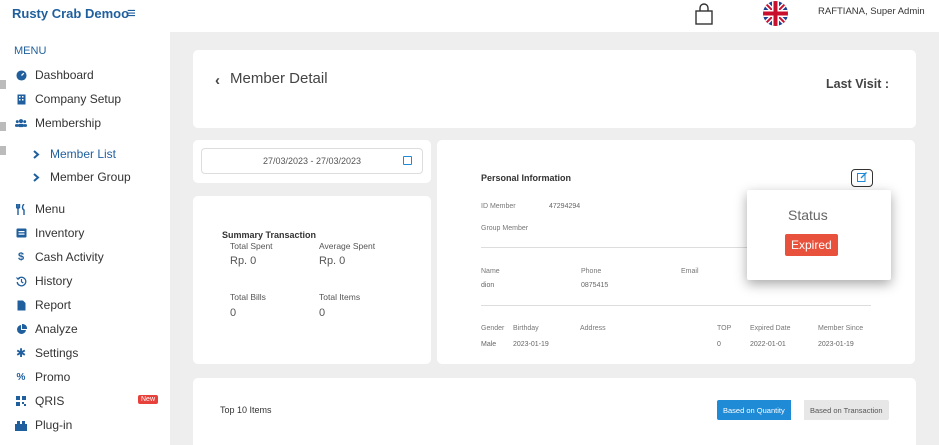 The image size is (939, 445). I want to click on user-name: RAFTIANA, Super Admin, so click(871, 11).